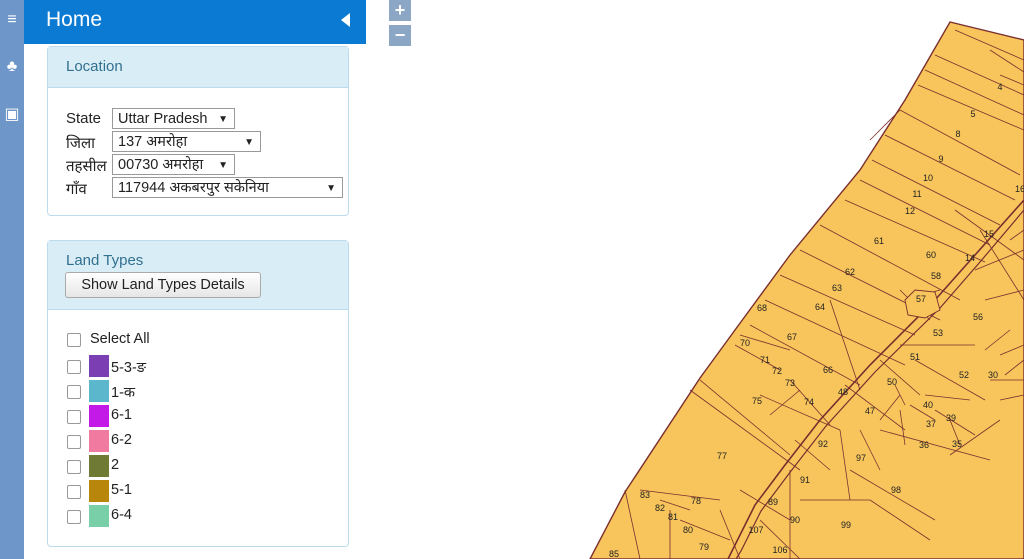 The image size is (1024, 559). Describe the element at coordinates (910, 211) in the screenshot. I see `parcel-label: 12` at that location.